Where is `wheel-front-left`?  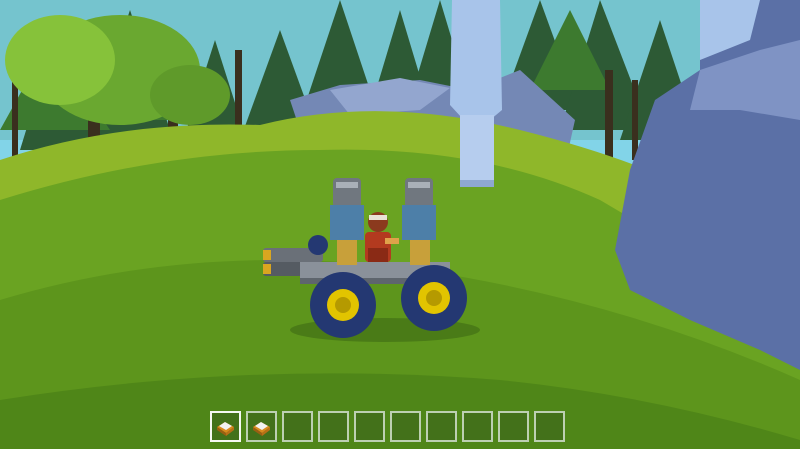
wheel-front-left is located at coordinates (343, 305).